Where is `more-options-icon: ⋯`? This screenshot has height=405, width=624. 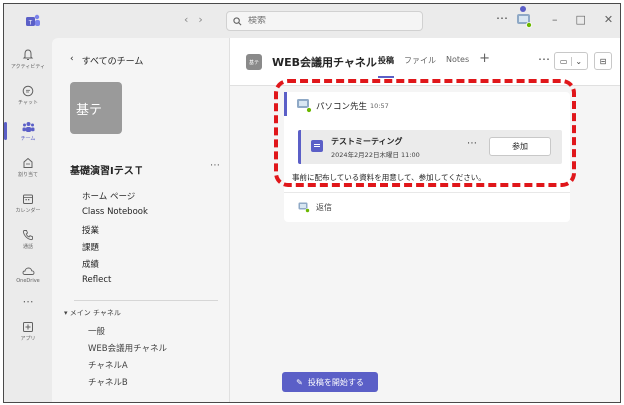 more-options-icon: ⋯ is located at coordinates (502, 18).